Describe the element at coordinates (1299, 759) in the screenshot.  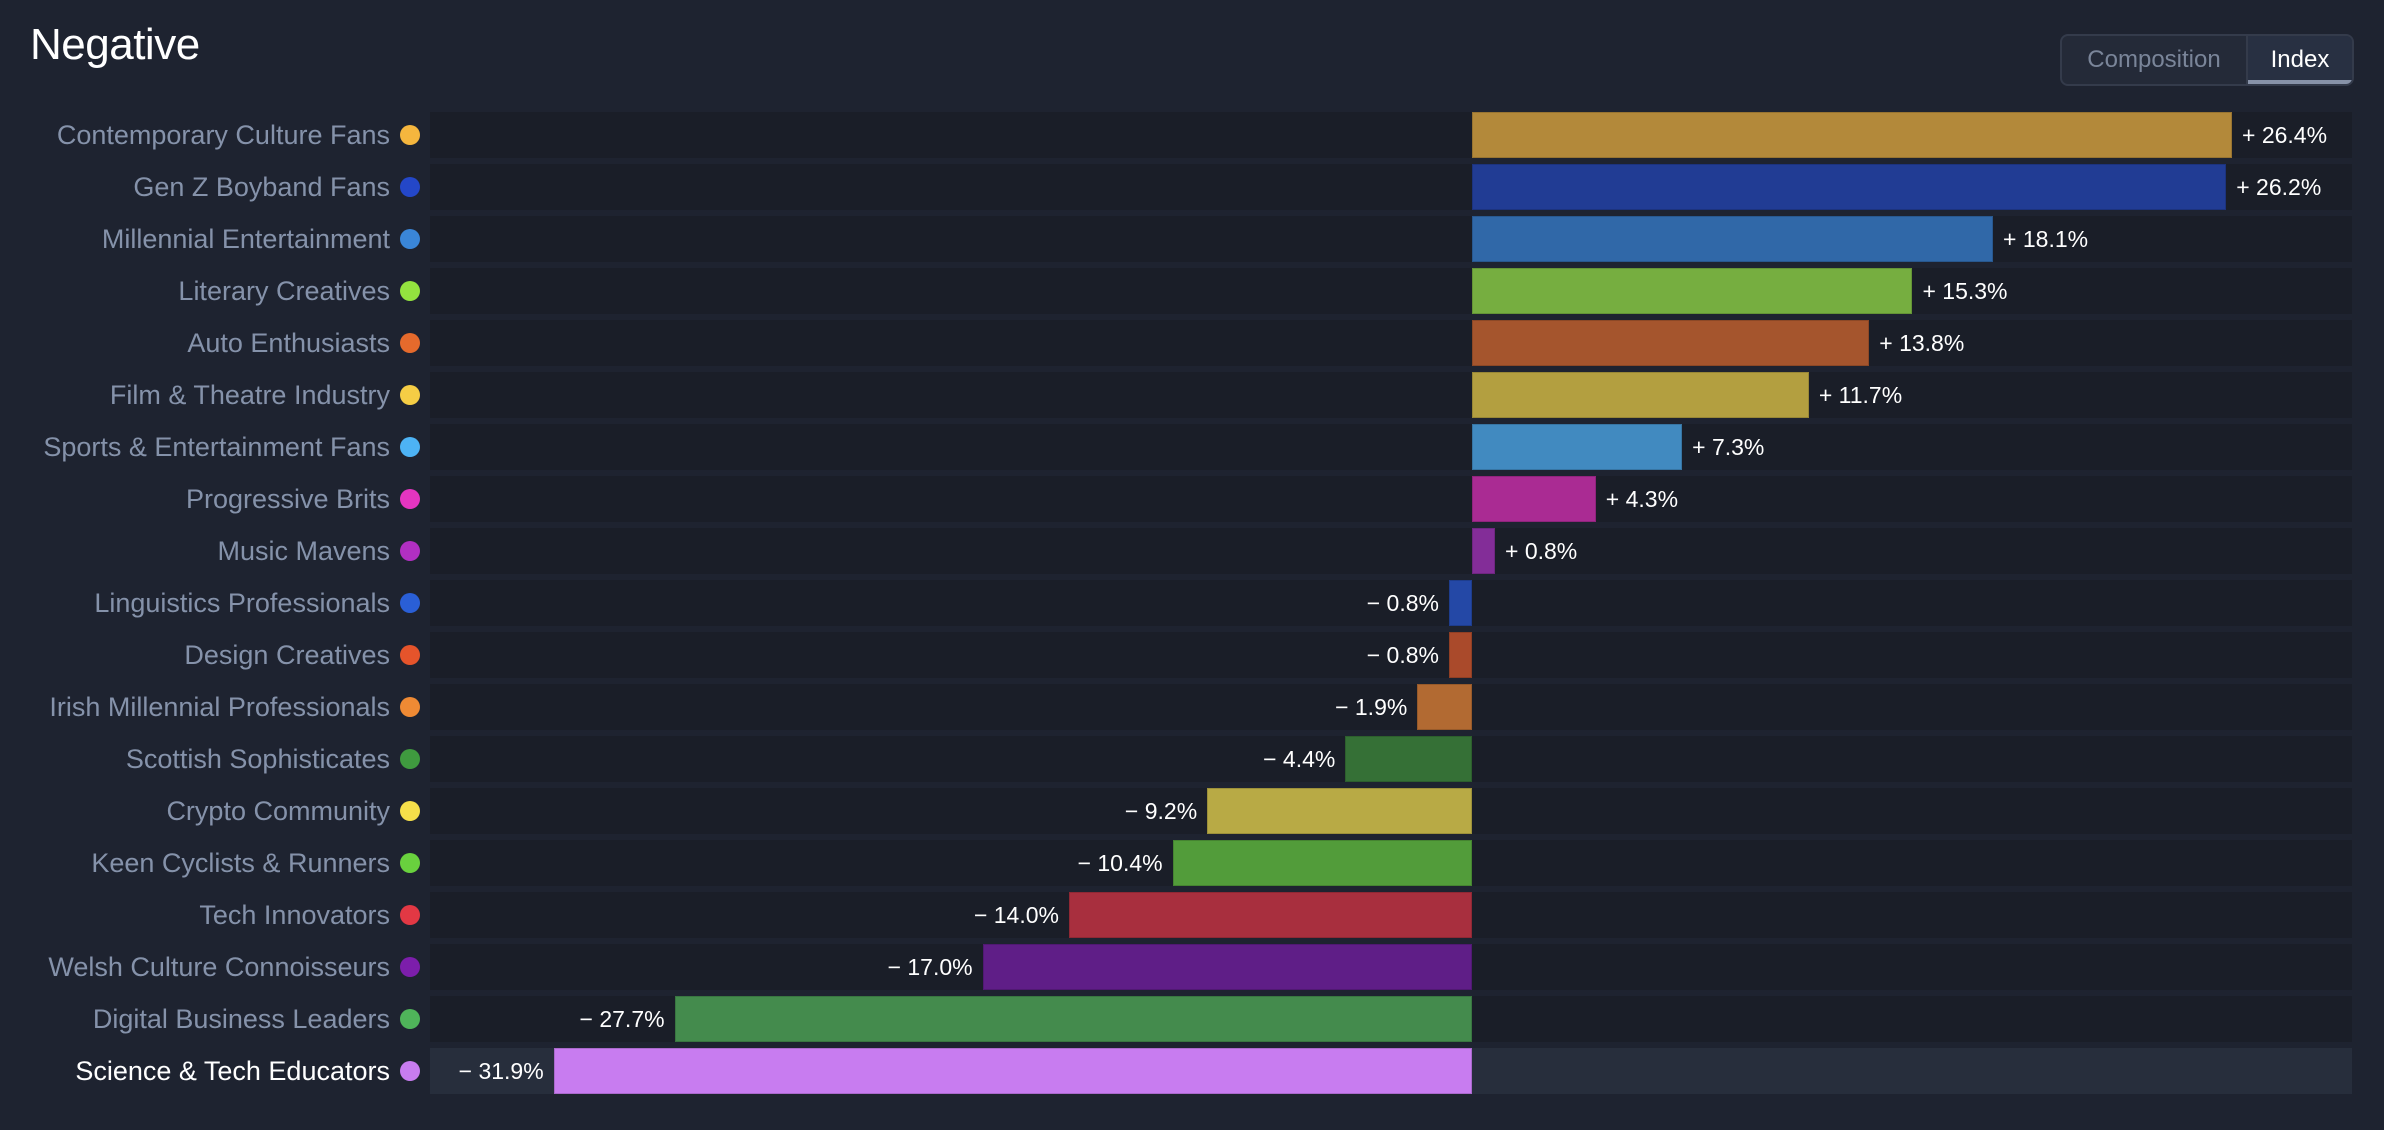
I see `data-label: − 4.4%` at that location.